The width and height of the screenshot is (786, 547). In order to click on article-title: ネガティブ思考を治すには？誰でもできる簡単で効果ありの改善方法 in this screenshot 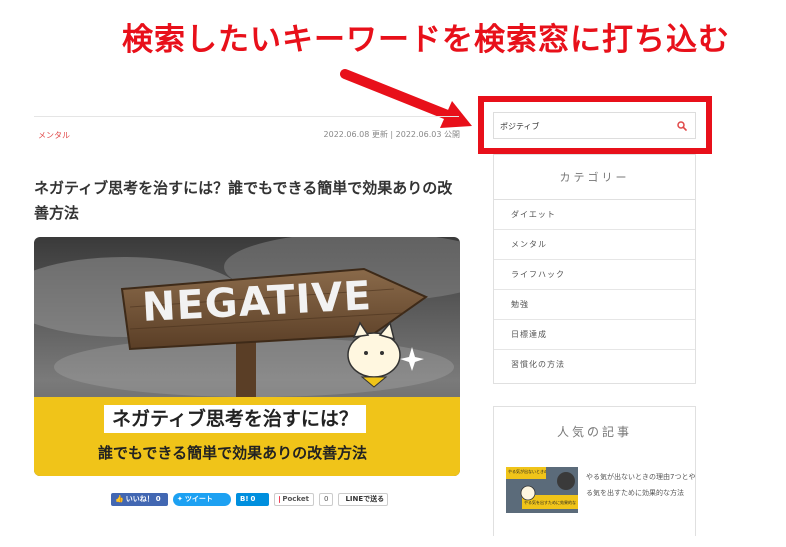, I will do `click(249, 201)`.